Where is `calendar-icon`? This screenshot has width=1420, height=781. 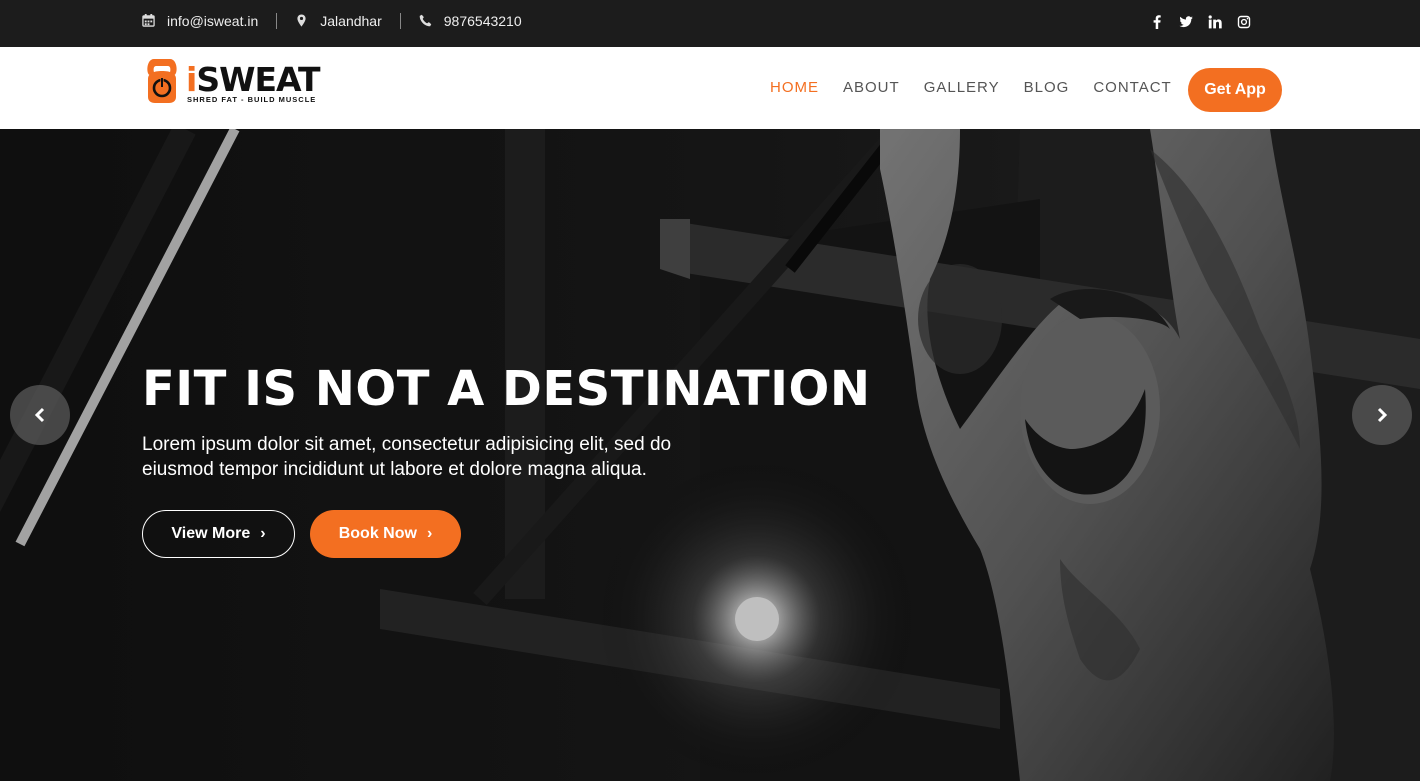 calendar-icon is located at coordinates (148, 20).